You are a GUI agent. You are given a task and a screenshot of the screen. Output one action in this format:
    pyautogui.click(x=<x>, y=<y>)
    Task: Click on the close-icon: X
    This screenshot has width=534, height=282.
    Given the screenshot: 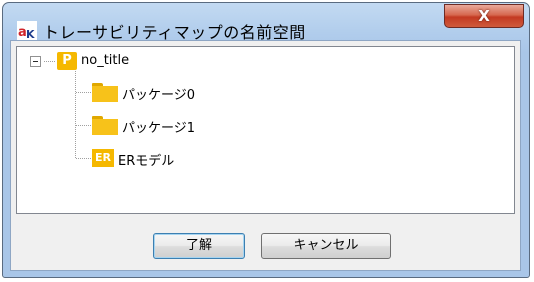 What is the action you would take?
    pyautogui.click(x=484, y=16)
    